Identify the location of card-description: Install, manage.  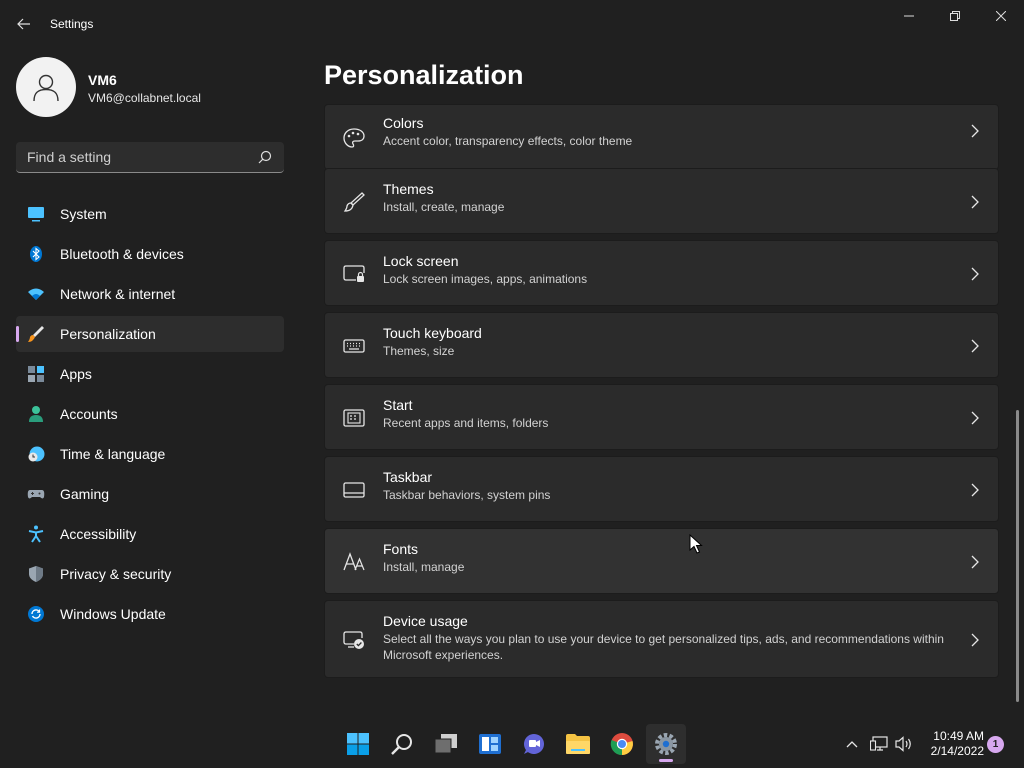
(424, 567).